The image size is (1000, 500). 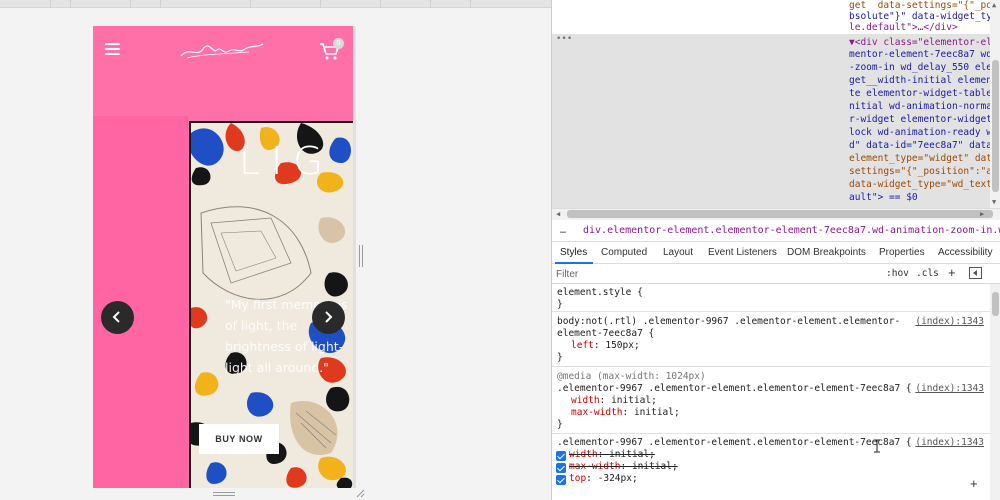 What do you see at coordinates (361, 256) in the screenshot?
I see `viewport-resize-handle-right` at bounding box center [361, 256].